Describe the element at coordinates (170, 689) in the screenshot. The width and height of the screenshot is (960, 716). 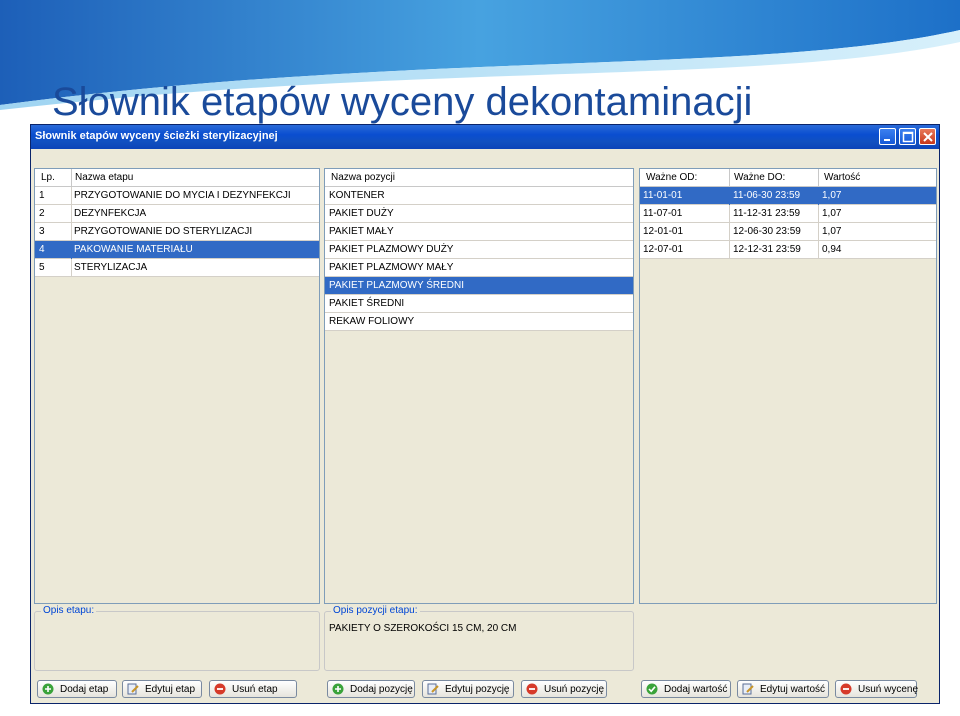
I see `edit-stage-label: Edytuj etap` at that location.